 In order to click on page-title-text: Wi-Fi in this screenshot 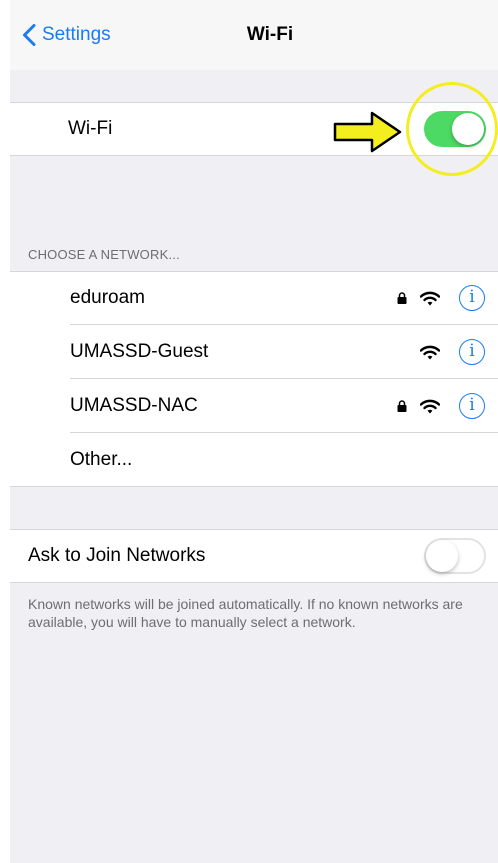, I will do `click(270, 34)`.